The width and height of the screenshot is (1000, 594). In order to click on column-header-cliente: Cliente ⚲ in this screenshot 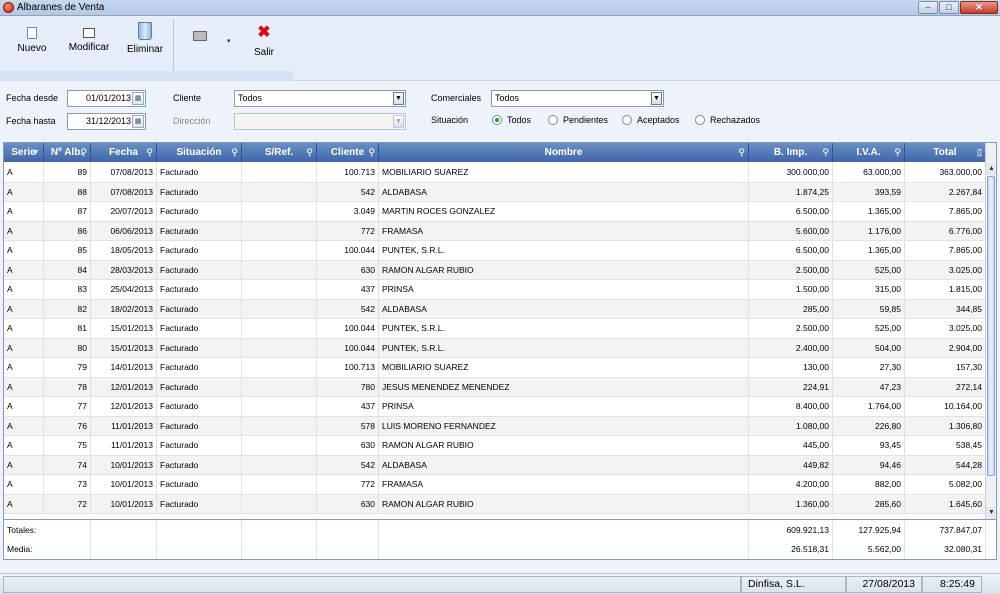, I will do `click(348, 152)`.